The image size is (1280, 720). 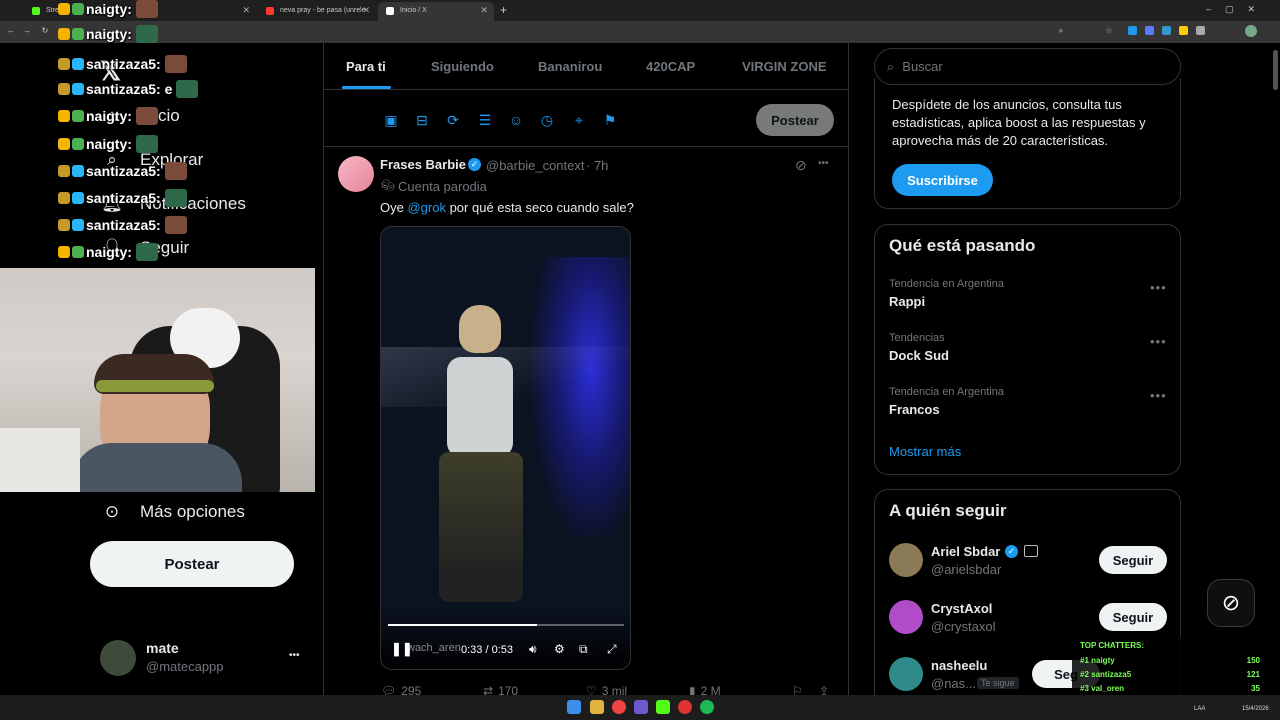 I want to click on video-progress-track, so click(x=506, y=625).